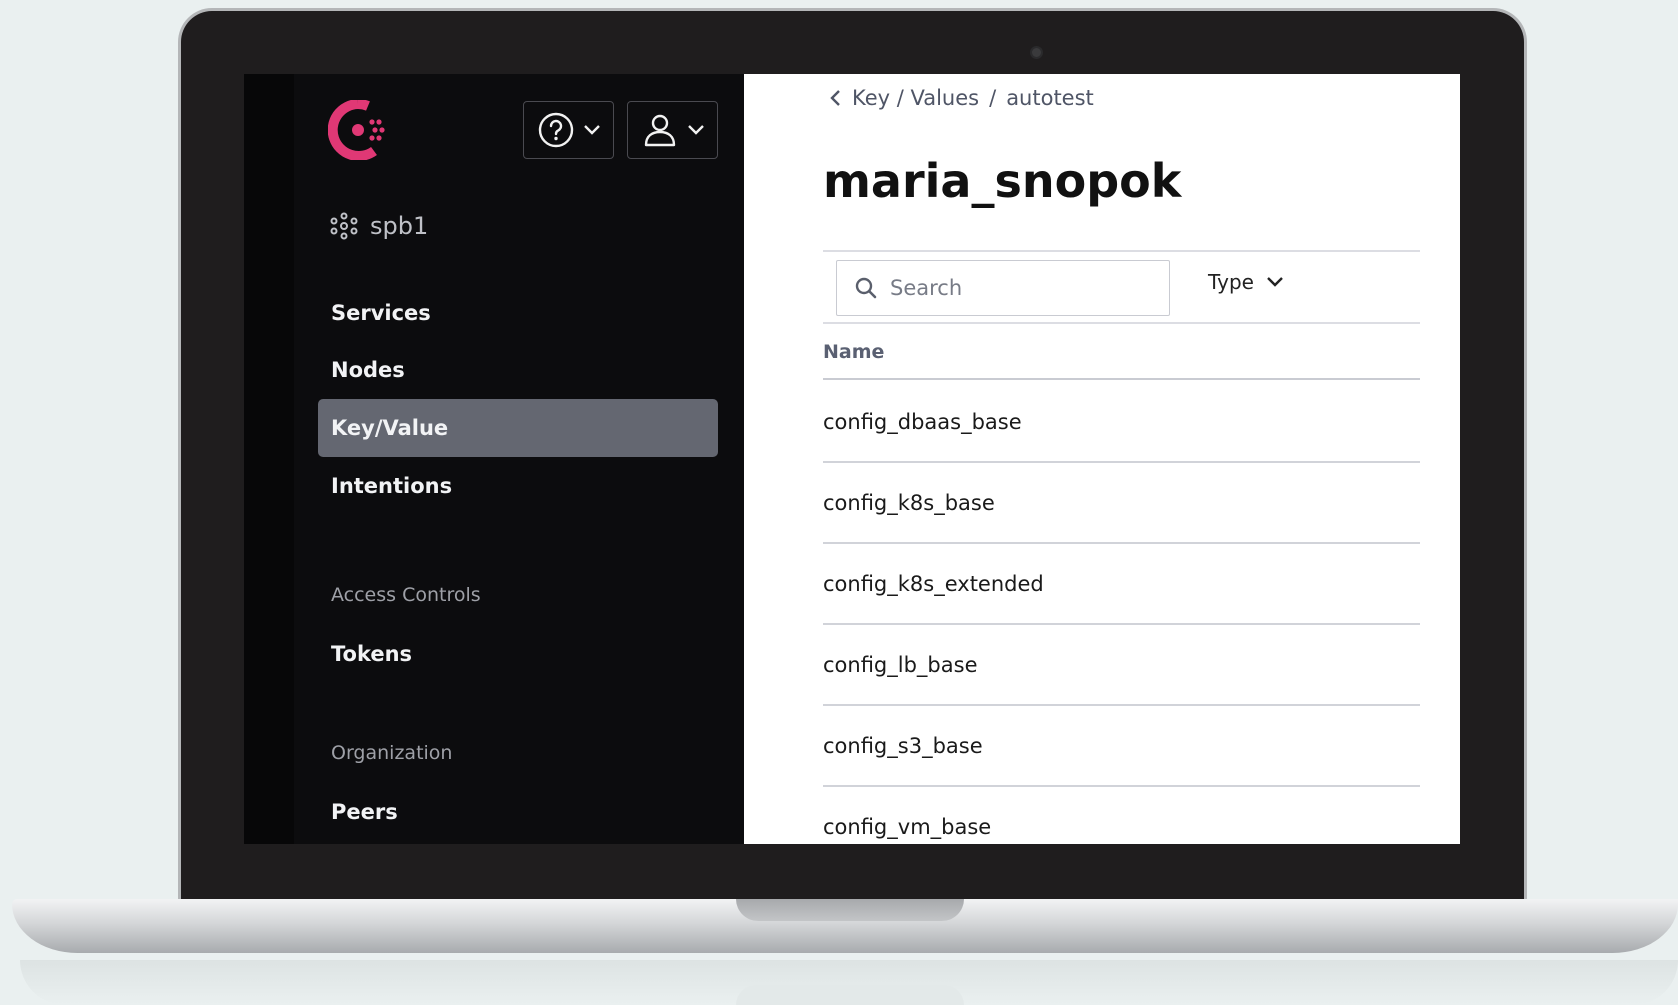 The width and height of the screenshot is (1678, 1005). Describe the element at coordinates (518, 313) in the screenshot. I see `nav-item-services: Services` at that location.